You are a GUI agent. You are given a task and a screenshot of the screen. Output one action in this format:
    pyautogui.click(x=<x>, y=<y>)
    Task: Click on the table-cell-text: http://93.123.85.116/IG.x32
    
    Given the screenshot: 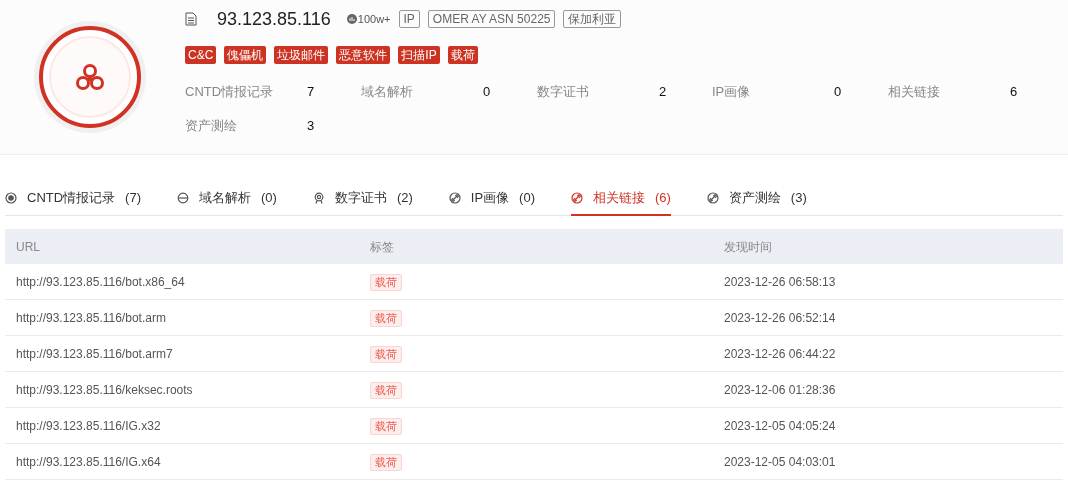 What is the action you would take?
    pyautogui.click(x=88, y=426)
    